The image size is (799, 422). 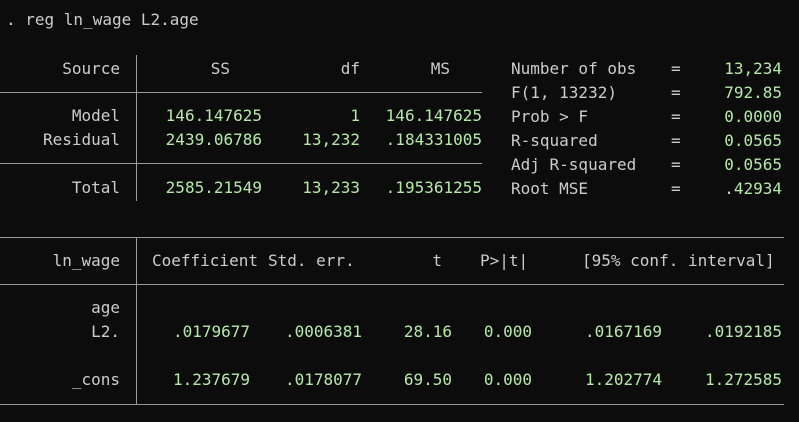 I want to click on stat-label-nobs: Number of obs, so click(x=574, y=68).